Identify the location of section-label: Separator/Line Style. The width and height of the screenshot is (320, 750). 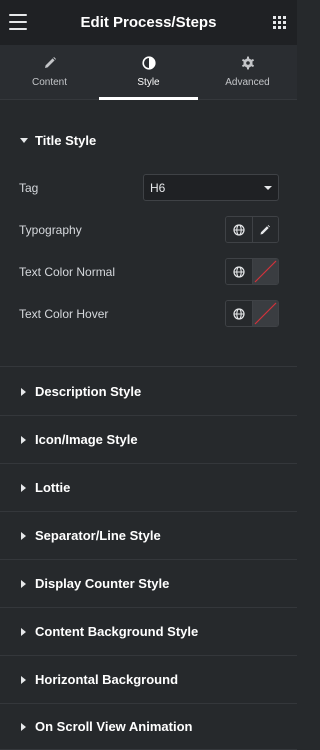
(98, 535).